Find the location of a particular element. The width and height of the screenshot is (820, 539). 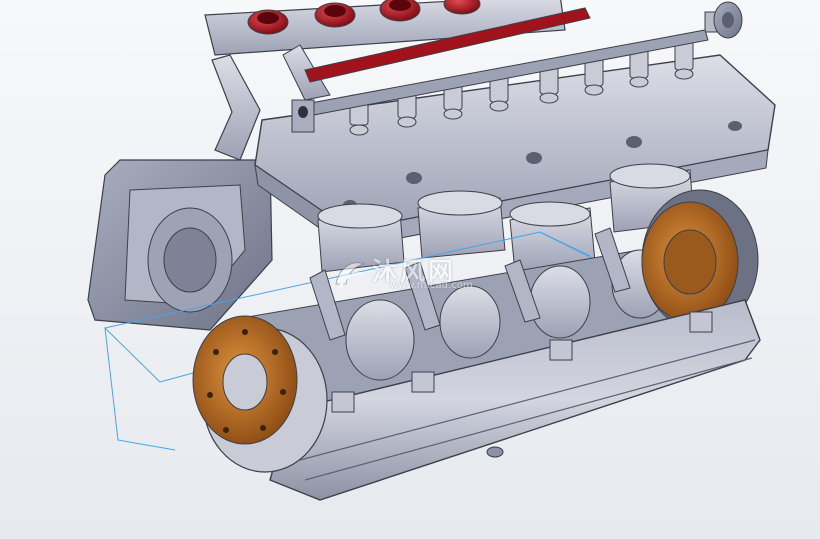

camshaft-pulley is located at coordinates (723, 20).